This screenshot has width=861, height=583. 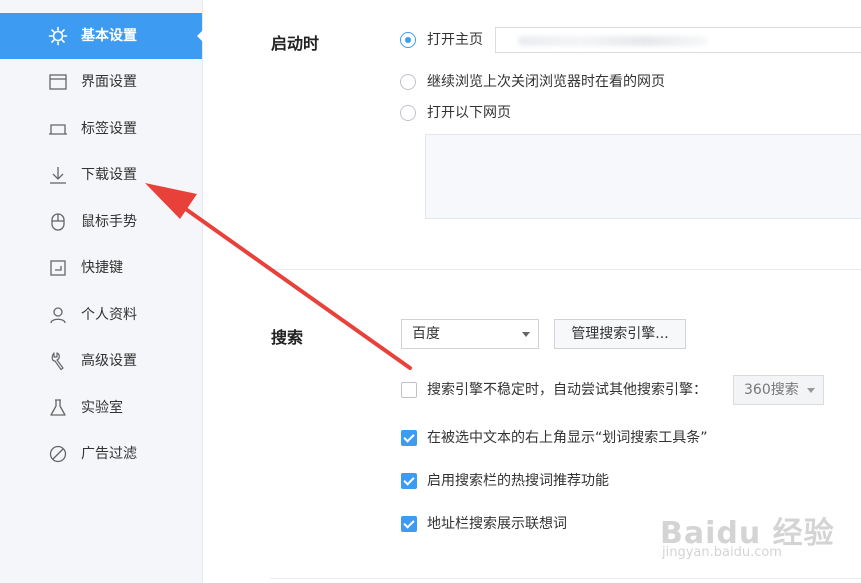 I want to click on startup-open-pages-radio, so click(x=408, y=113).